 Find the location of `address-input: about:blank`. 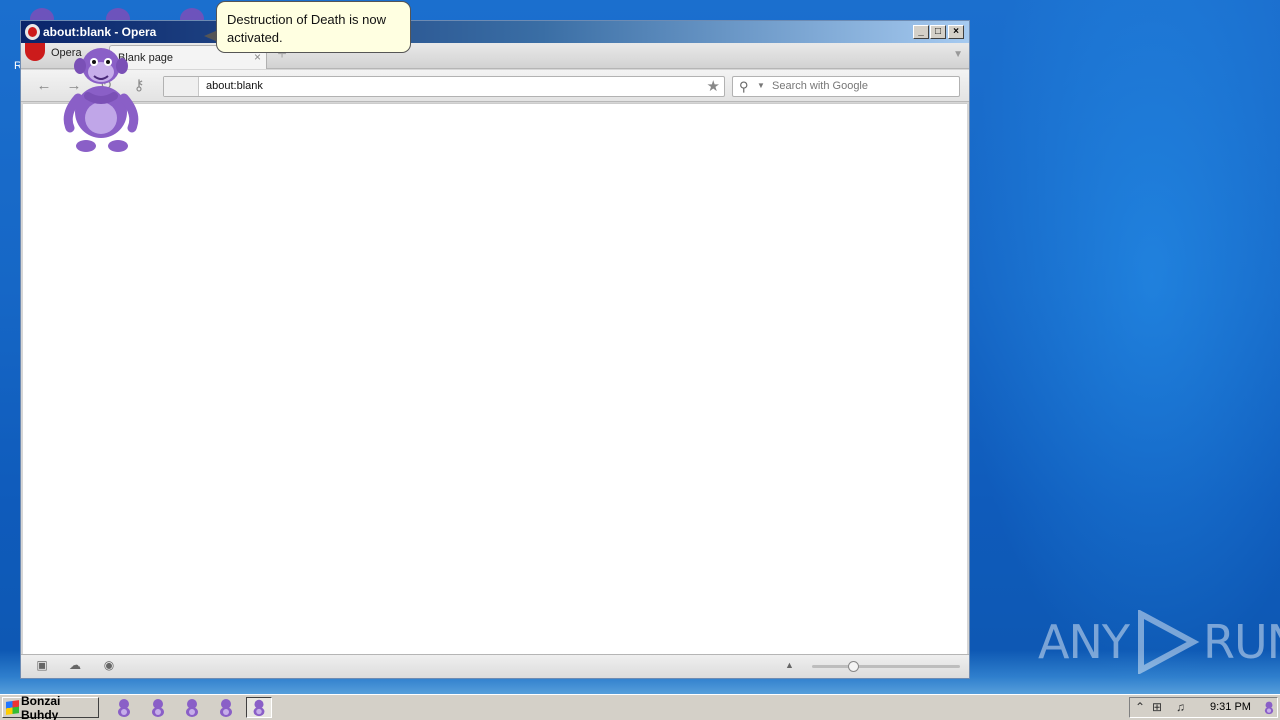

address-input: about:blank is located at coordinates (234, 86).